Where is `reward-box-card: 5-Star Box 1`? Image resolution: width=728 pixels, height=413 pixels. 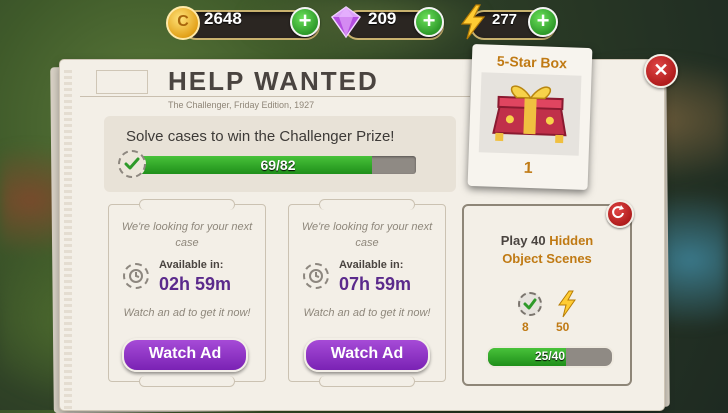 reward-box-card: 5-Star Box 1 is located at coordinates (530, 117).